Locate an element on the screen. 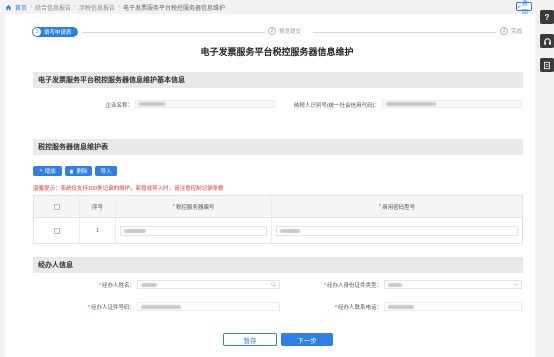  row-checkbox is located at coordinates (56, 230).